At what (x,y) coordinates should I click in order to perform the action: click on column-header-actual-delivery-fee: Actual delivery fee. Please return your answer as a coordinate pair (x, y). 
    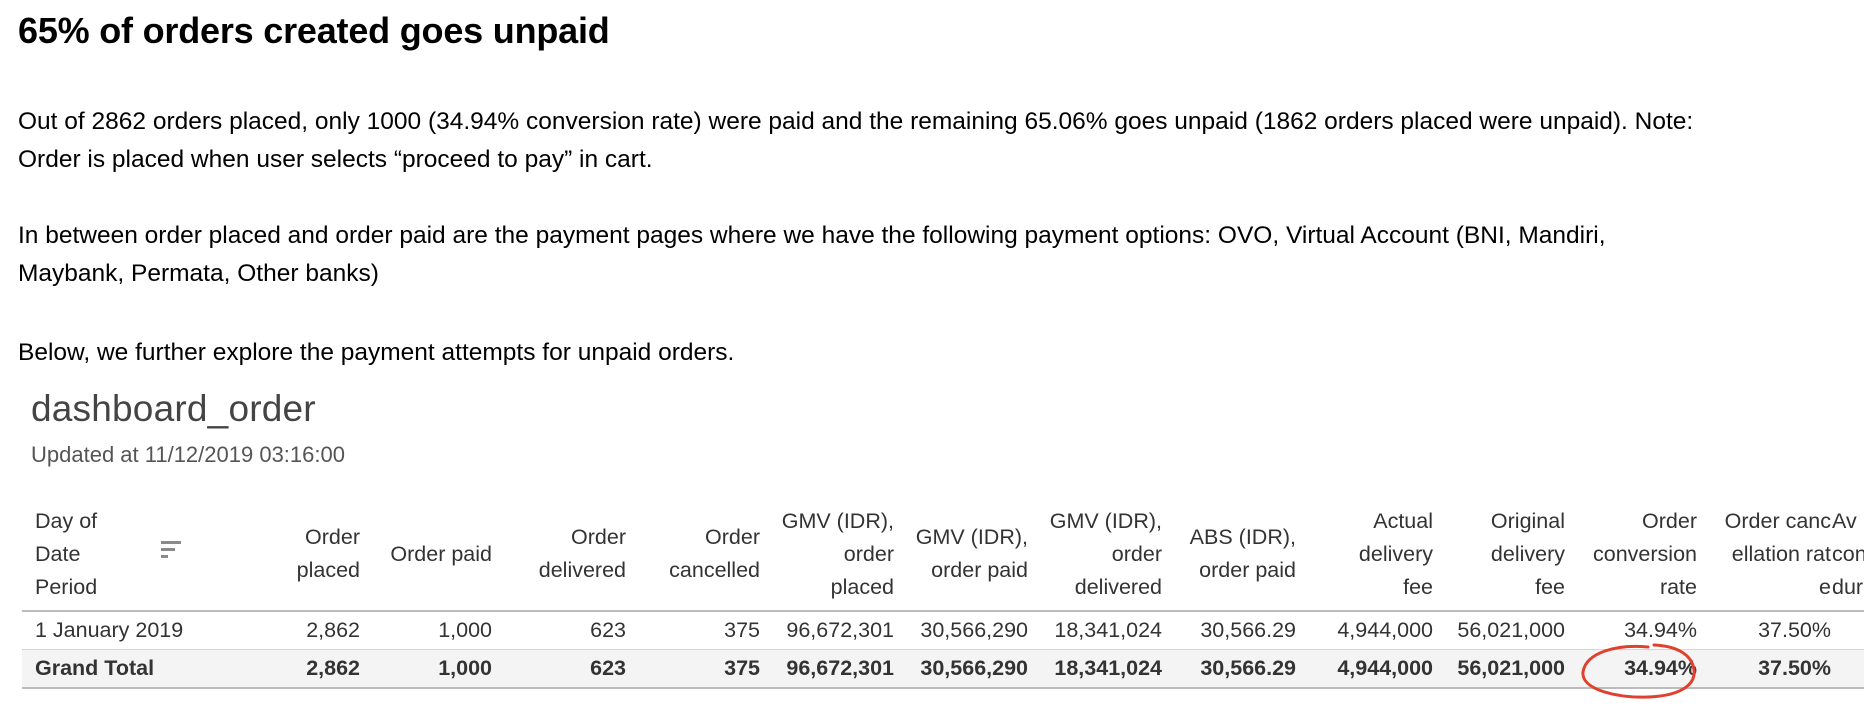
    Looking at the image, I should click on (1366, 554).